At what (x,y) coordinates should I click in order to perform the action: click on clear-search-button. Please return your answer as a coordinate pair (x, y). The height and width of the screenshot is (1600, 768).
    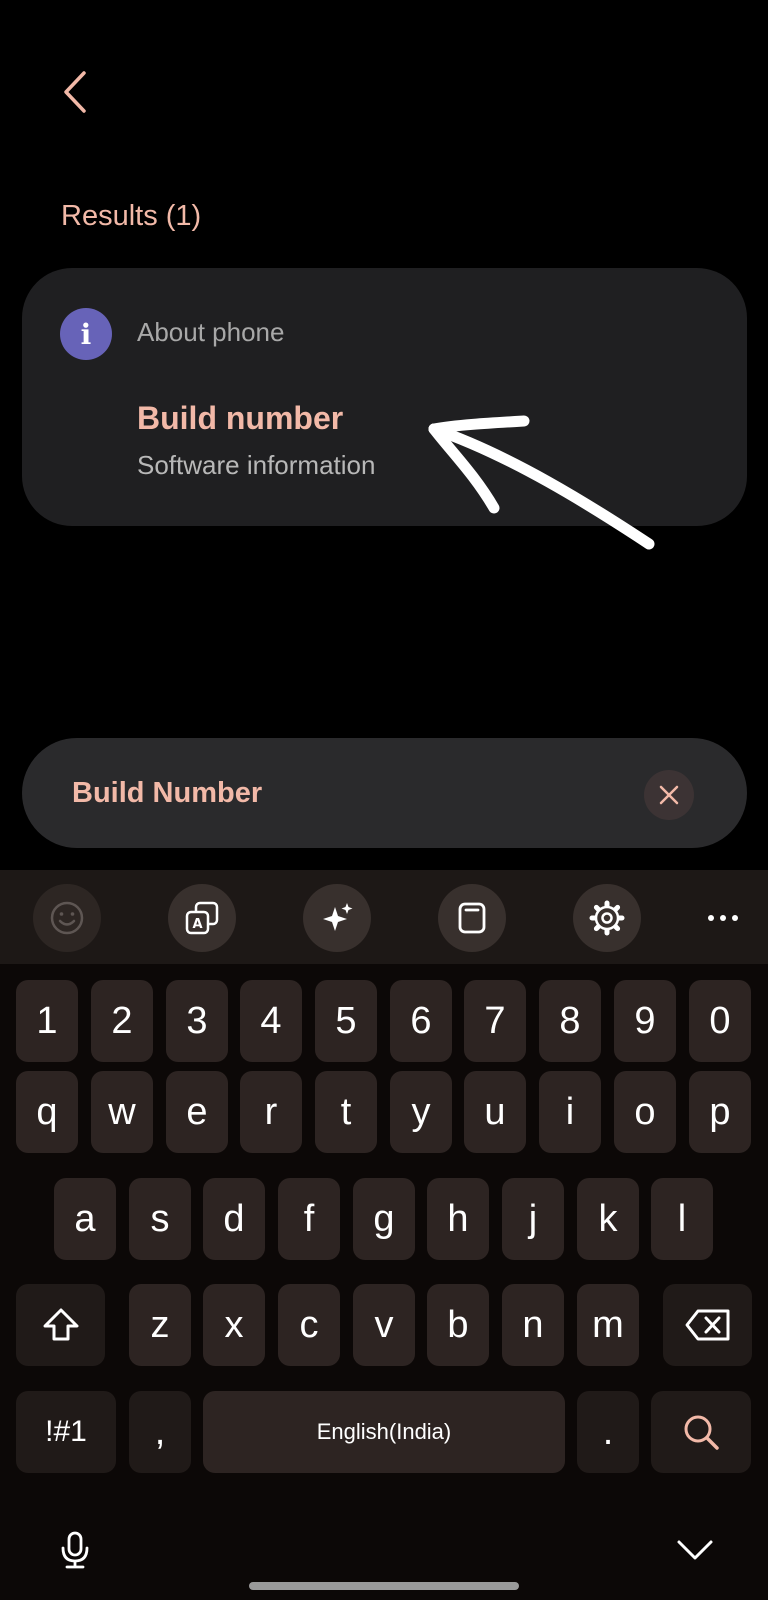
    Looking at the image, I should click on (669, 795).